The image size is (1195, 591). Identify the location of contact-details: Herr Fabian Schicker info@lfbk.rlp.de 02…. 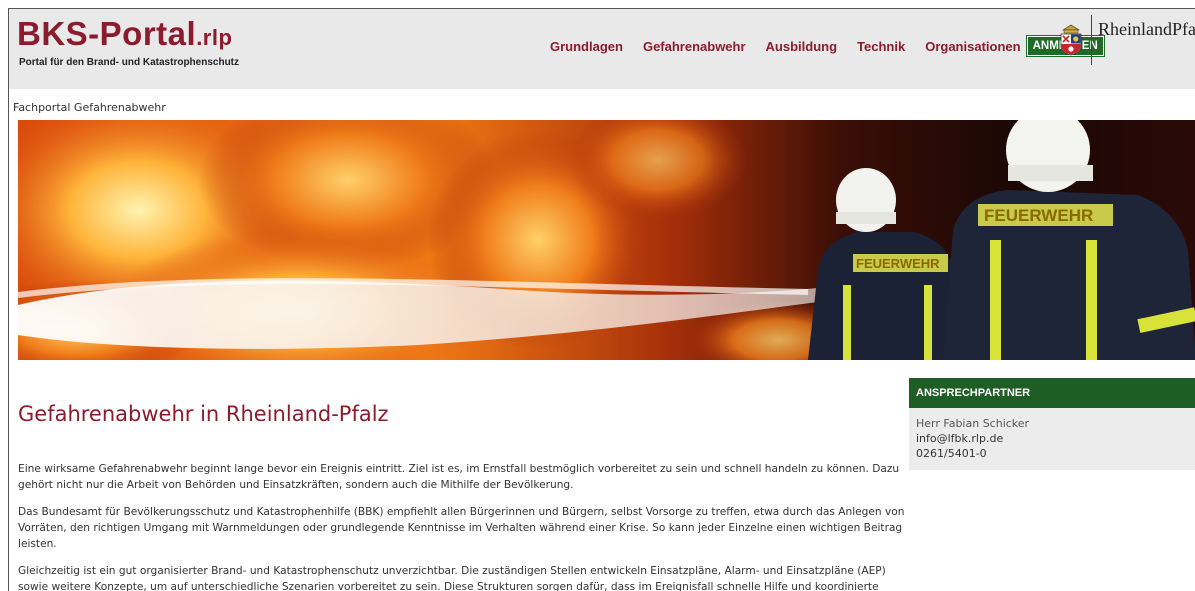
(1052, 438).